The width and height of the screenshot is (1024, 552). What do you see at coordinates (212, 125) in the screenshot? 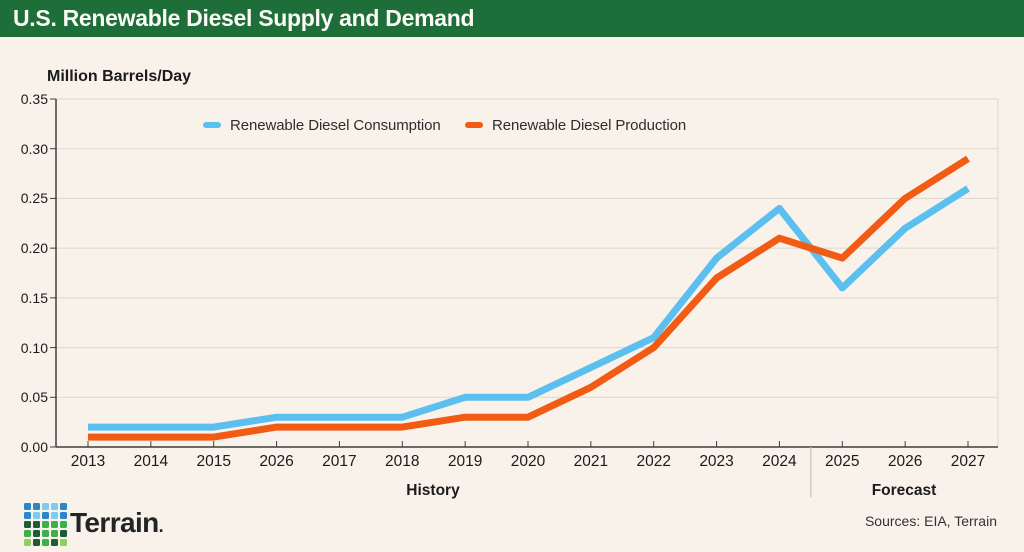
I see `consumption-swatch-icon` at bounding box center [212, 125].